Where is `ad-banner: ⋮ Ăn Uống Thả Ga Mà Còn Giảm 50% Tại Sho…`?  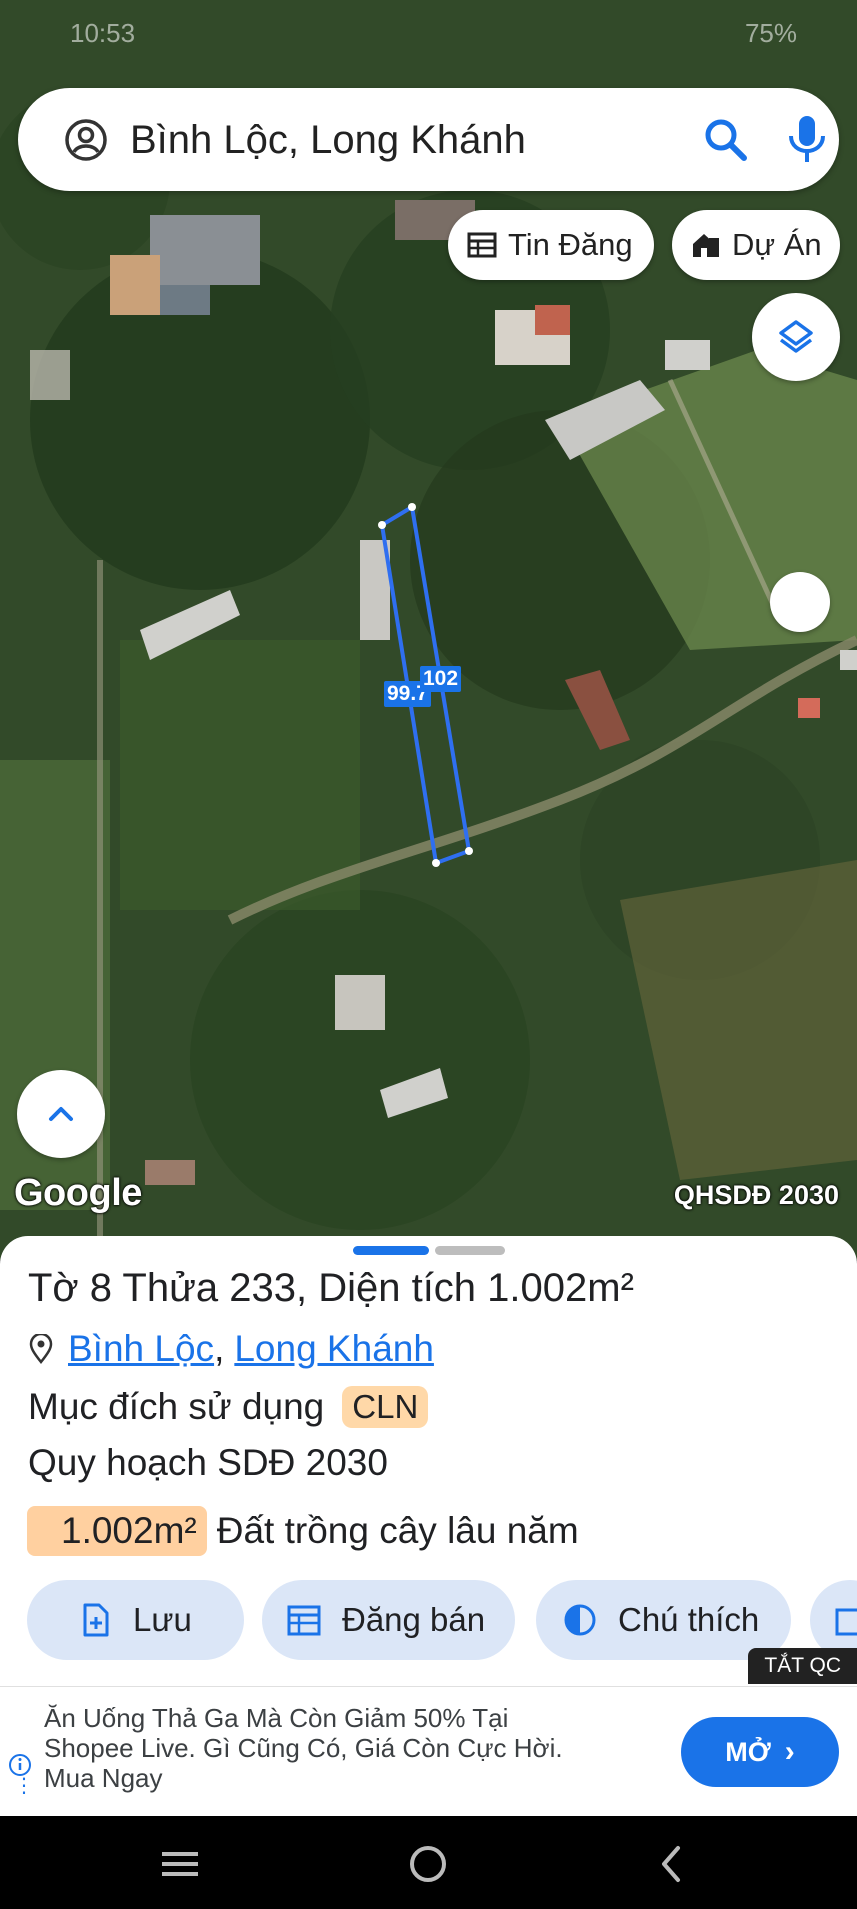 ad-banner: ⋮ Ăn Uống Thả Ga Mà Còn Giảm 50% Tại Sho… is located at coordinates (428, 1751).